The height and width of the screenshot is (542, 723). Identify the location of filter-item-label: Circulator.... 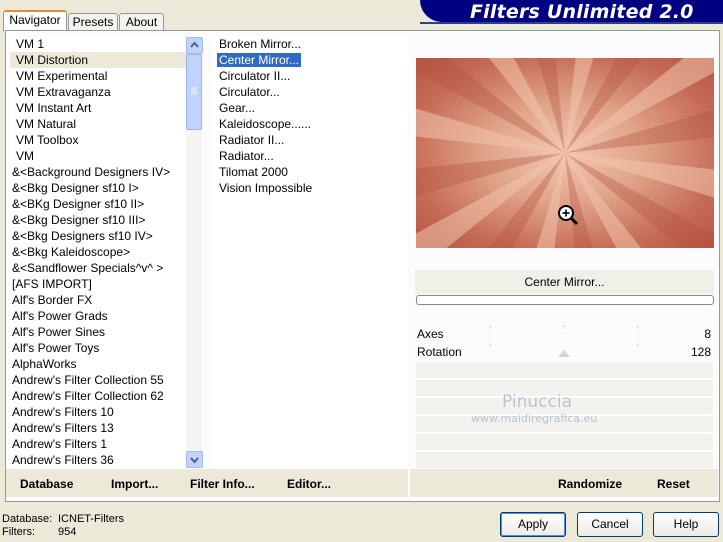
(249, 92).